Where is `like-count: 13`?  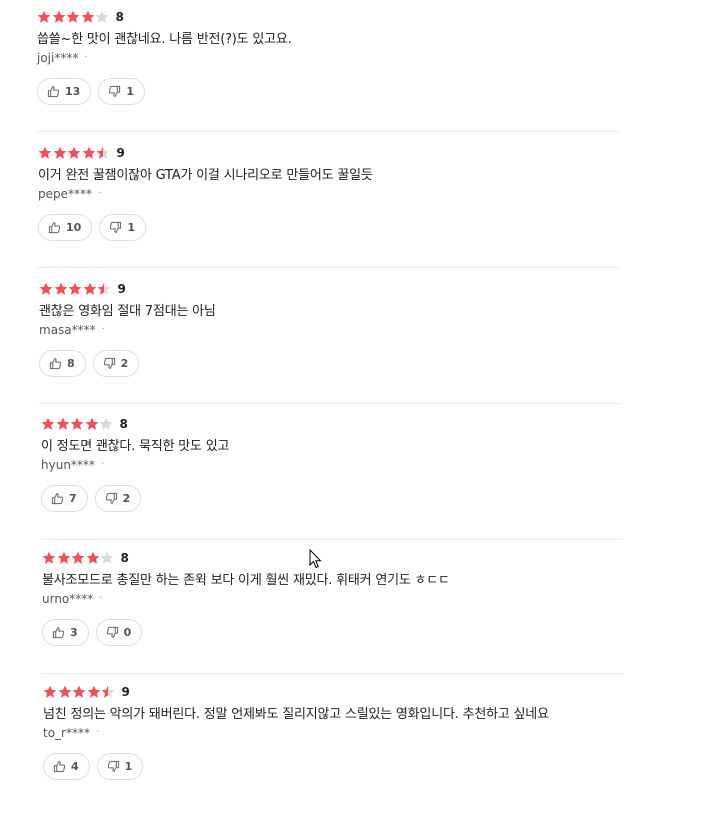
like-count: 13 is located at coordinates (73, 91).